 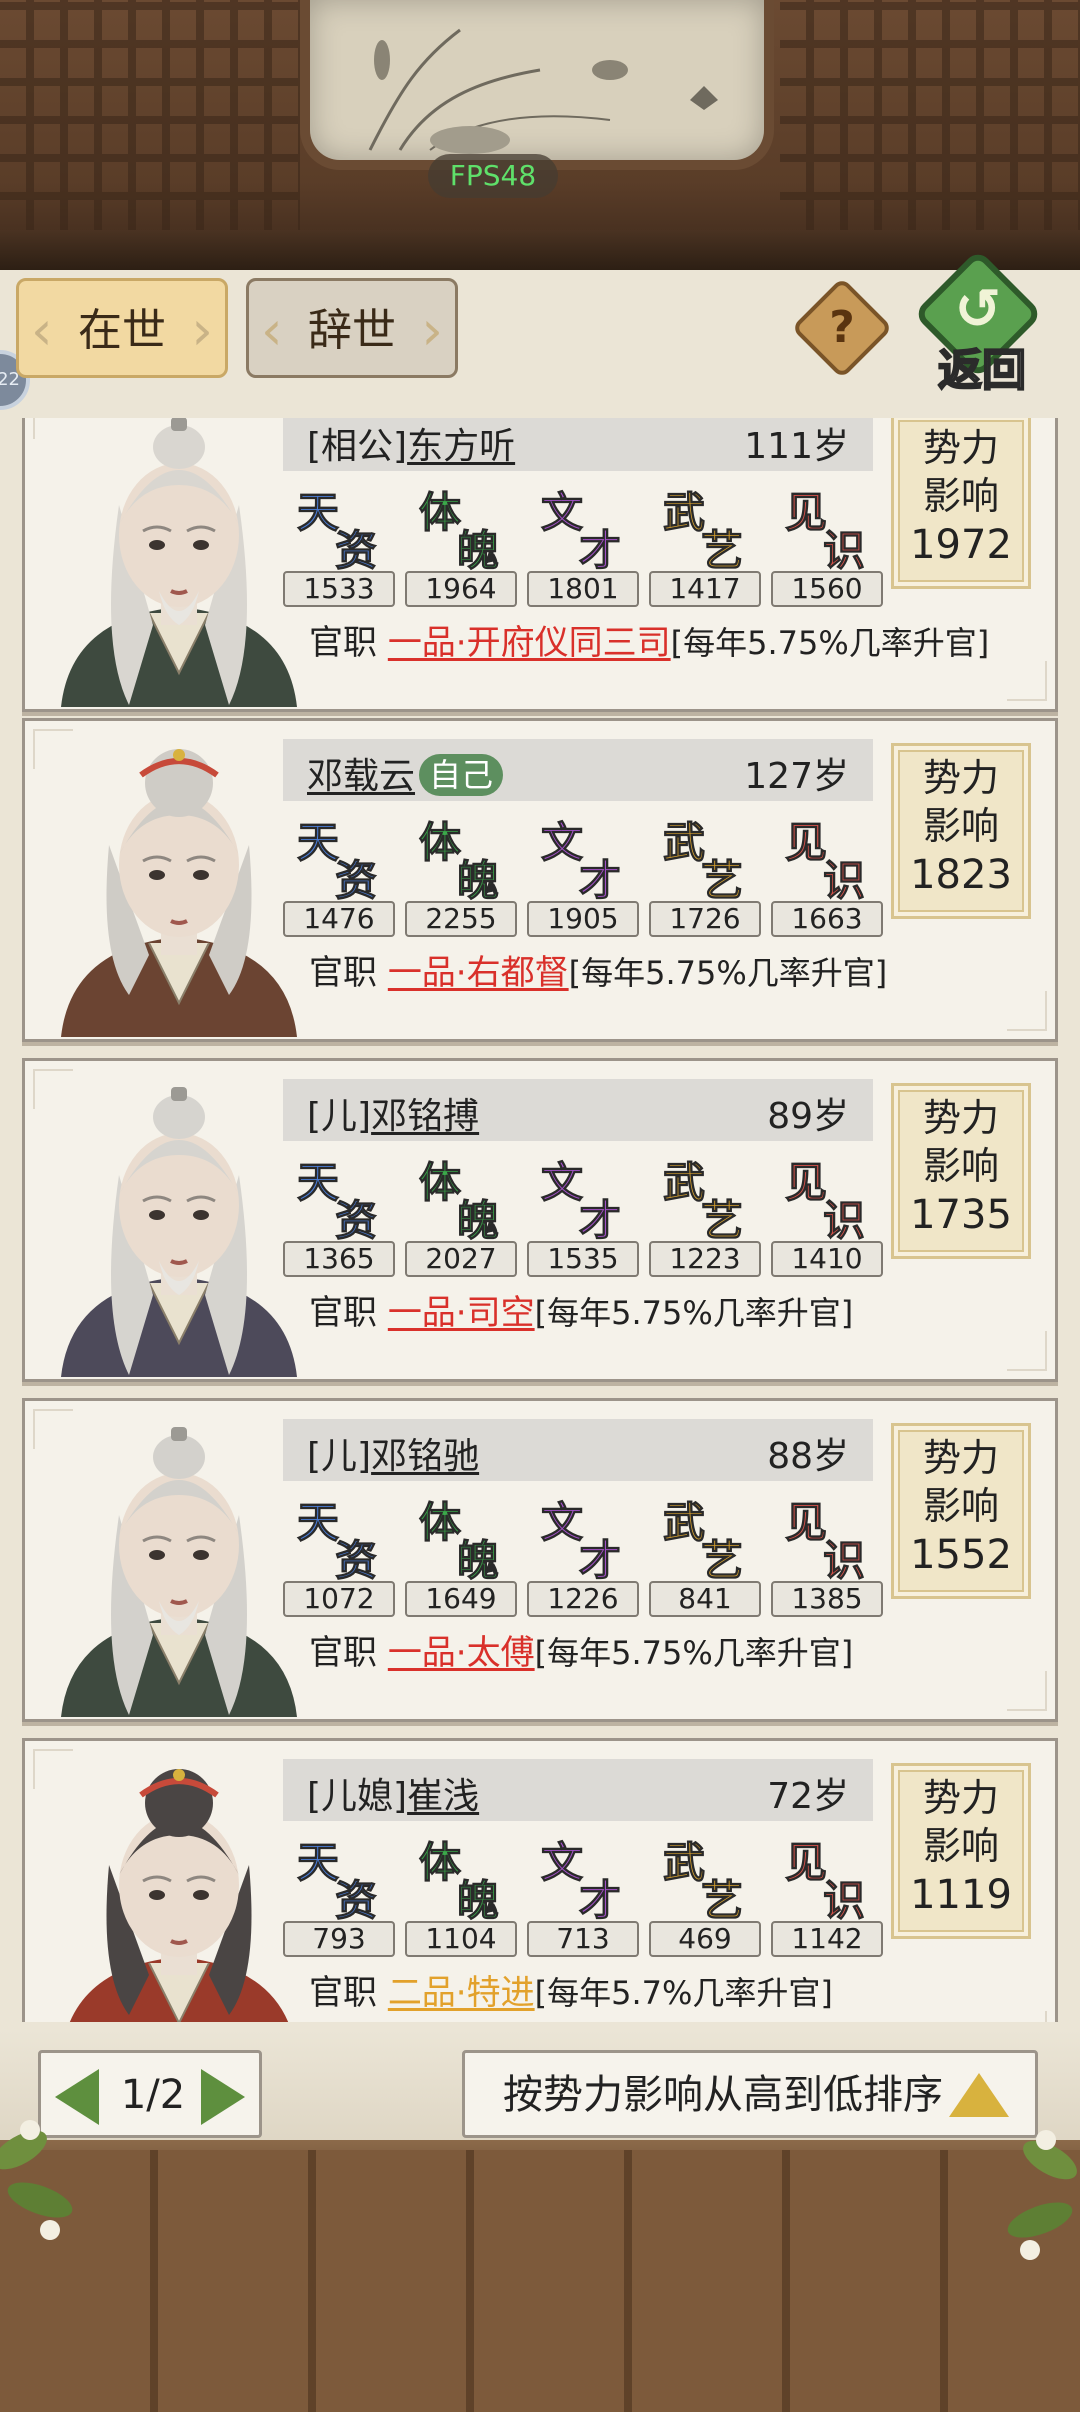 I want to click on promotion-note: [每年5.75%几率升官], so click(x=728, y=973).